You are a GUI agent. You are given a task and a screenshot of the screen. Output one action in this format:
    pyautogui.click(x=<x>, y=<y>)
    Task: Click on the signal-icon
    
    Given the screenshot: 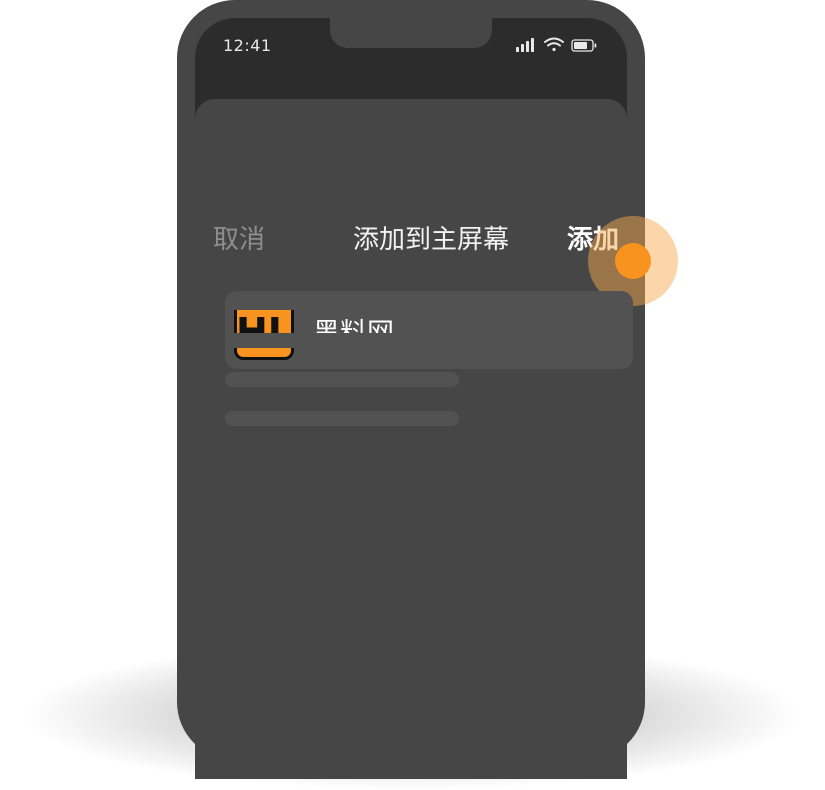 What is the action you would take?
    pyautogui.click(x=525, y=45)
    